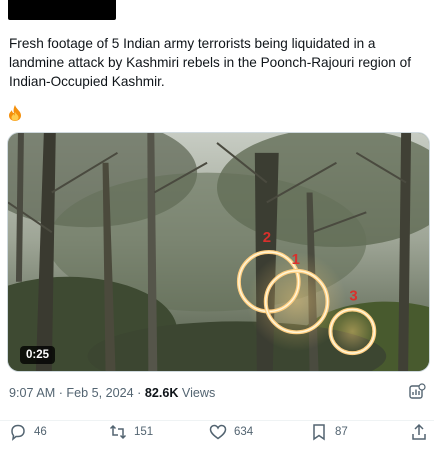  Describe the element at coordinates (62, 10) in the screenshot. I see `redacted-header` at that location.